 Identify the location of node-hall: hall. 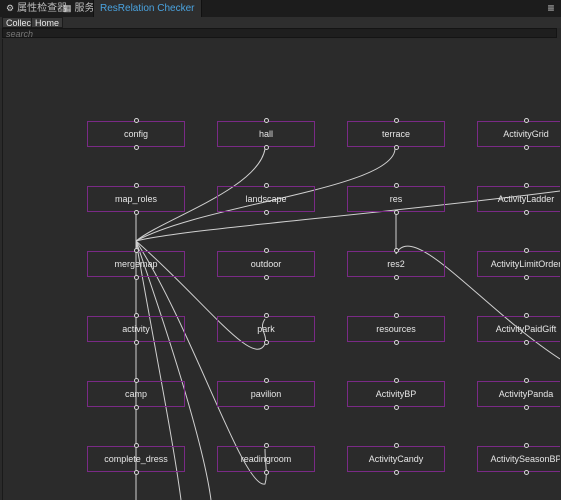
(266, 134).